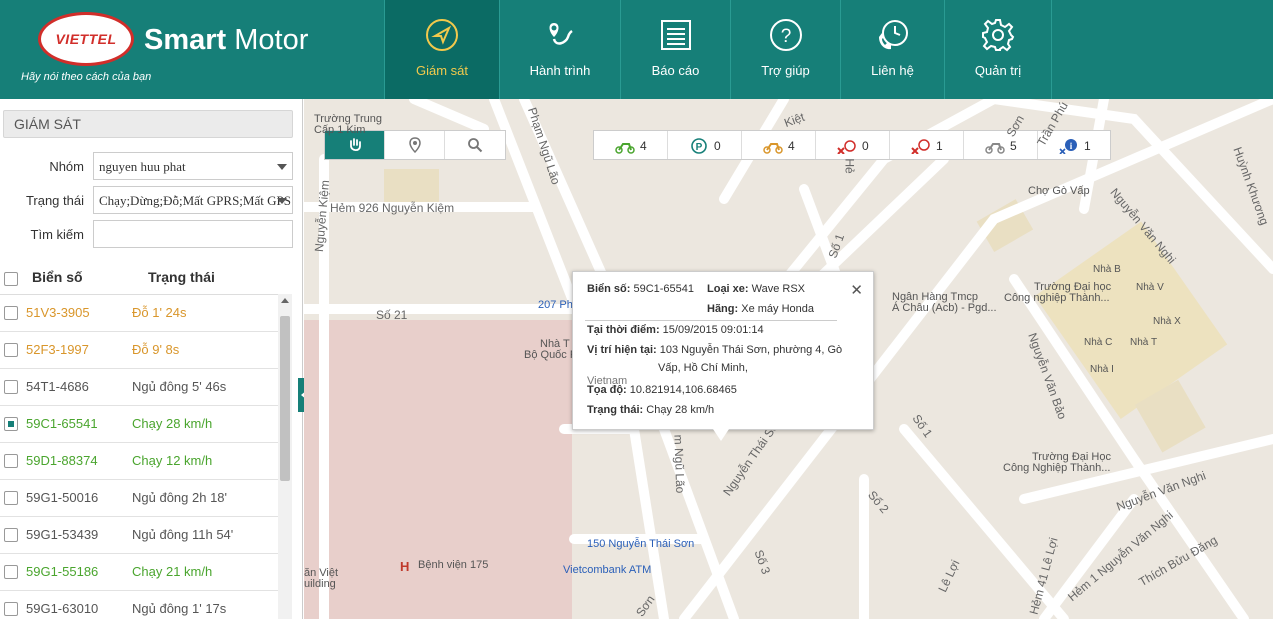 This screenshot has height=619, width=1273. Describe the element at coordinates (179, 608) in the screenshot. I see `vehicle-status: Ngủ đông 1' 17s` at that location.